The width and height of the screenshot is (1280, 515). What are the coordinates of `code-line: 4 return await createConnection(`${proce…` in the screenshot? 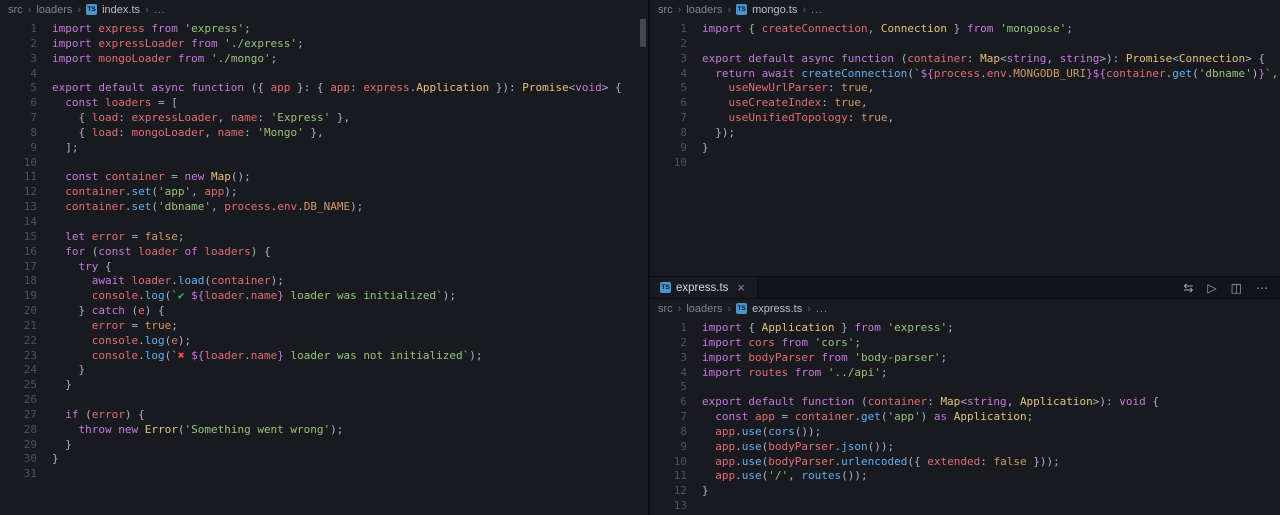 It's located at (965, 74).